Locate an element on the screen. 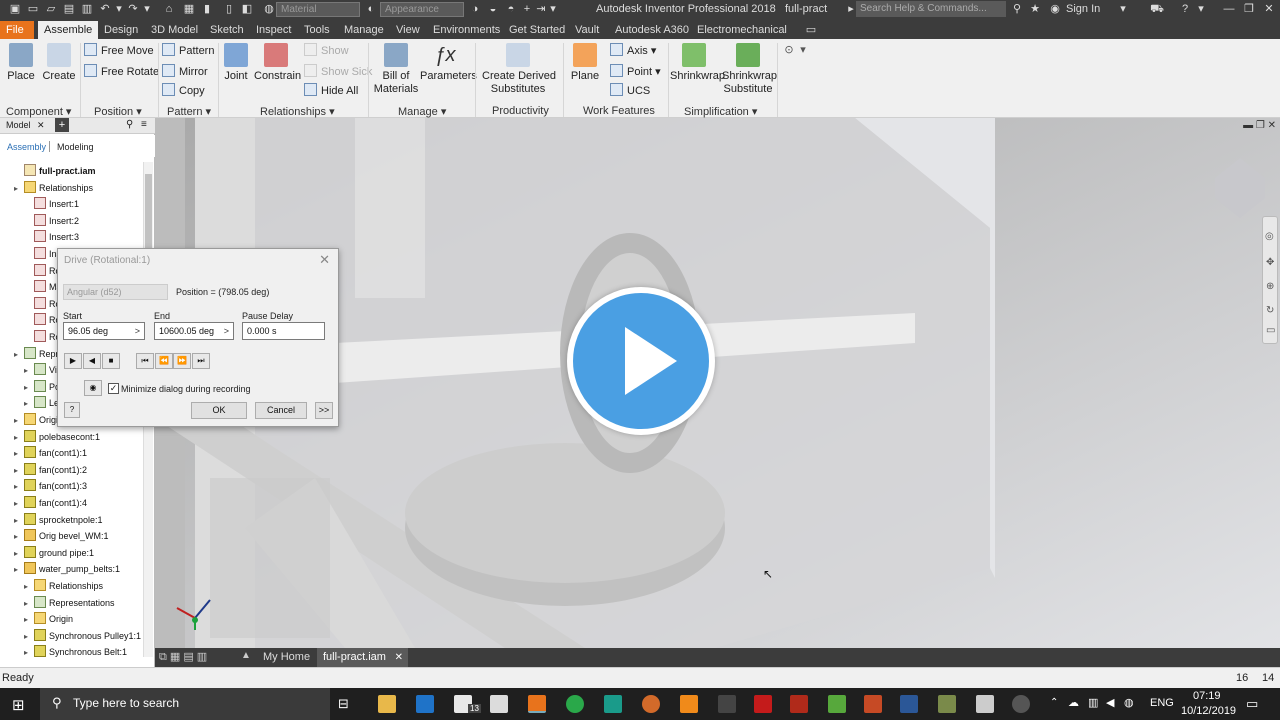 The image size is (1280, 720). group-label-position: Position ▾ is located at coordinates (118, 111).